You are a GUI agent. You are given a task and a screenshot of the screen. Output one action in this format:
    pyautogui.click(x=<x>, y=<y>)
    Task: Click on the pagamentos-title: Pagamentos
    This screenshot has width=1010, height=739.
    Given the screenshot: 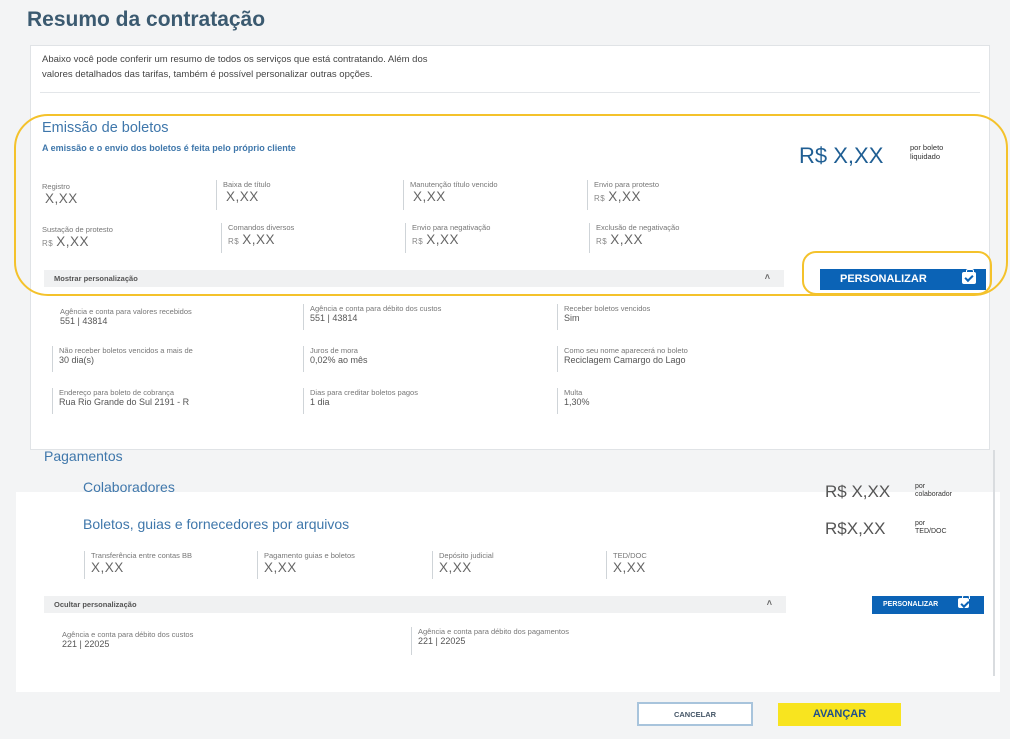 What is the action you would take?
    pyautogui.click(x=83, y=456)
    